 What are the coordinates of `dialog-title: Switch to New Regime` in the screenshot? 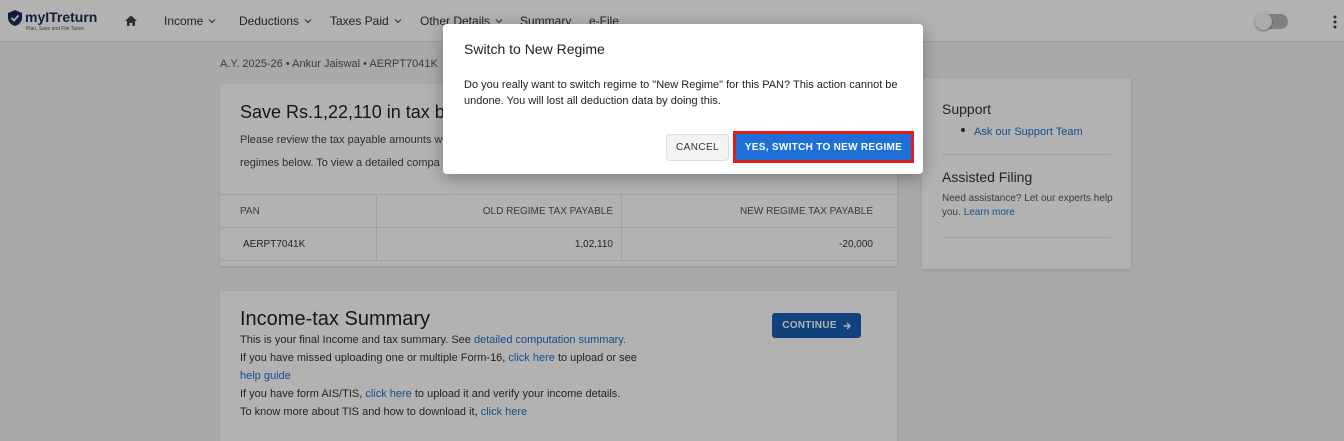 It's located at (534, 49).